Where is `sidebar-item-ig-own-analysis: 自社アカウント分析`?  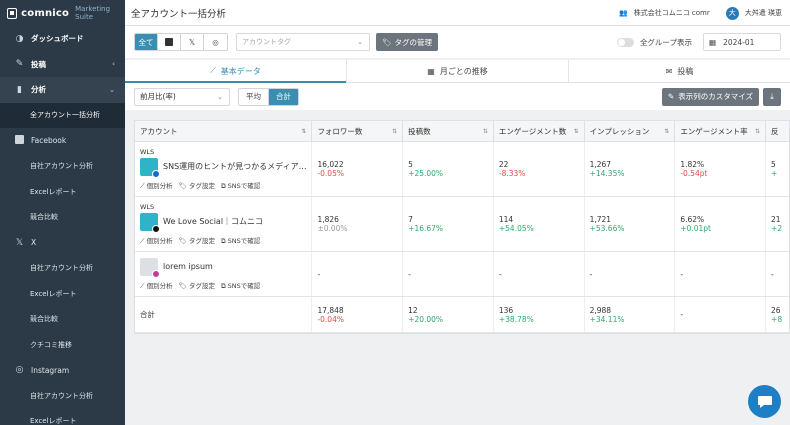 sidebar-item-ig-own-analysis: 自社アカウント分析 is located at coordinates (62, 396).